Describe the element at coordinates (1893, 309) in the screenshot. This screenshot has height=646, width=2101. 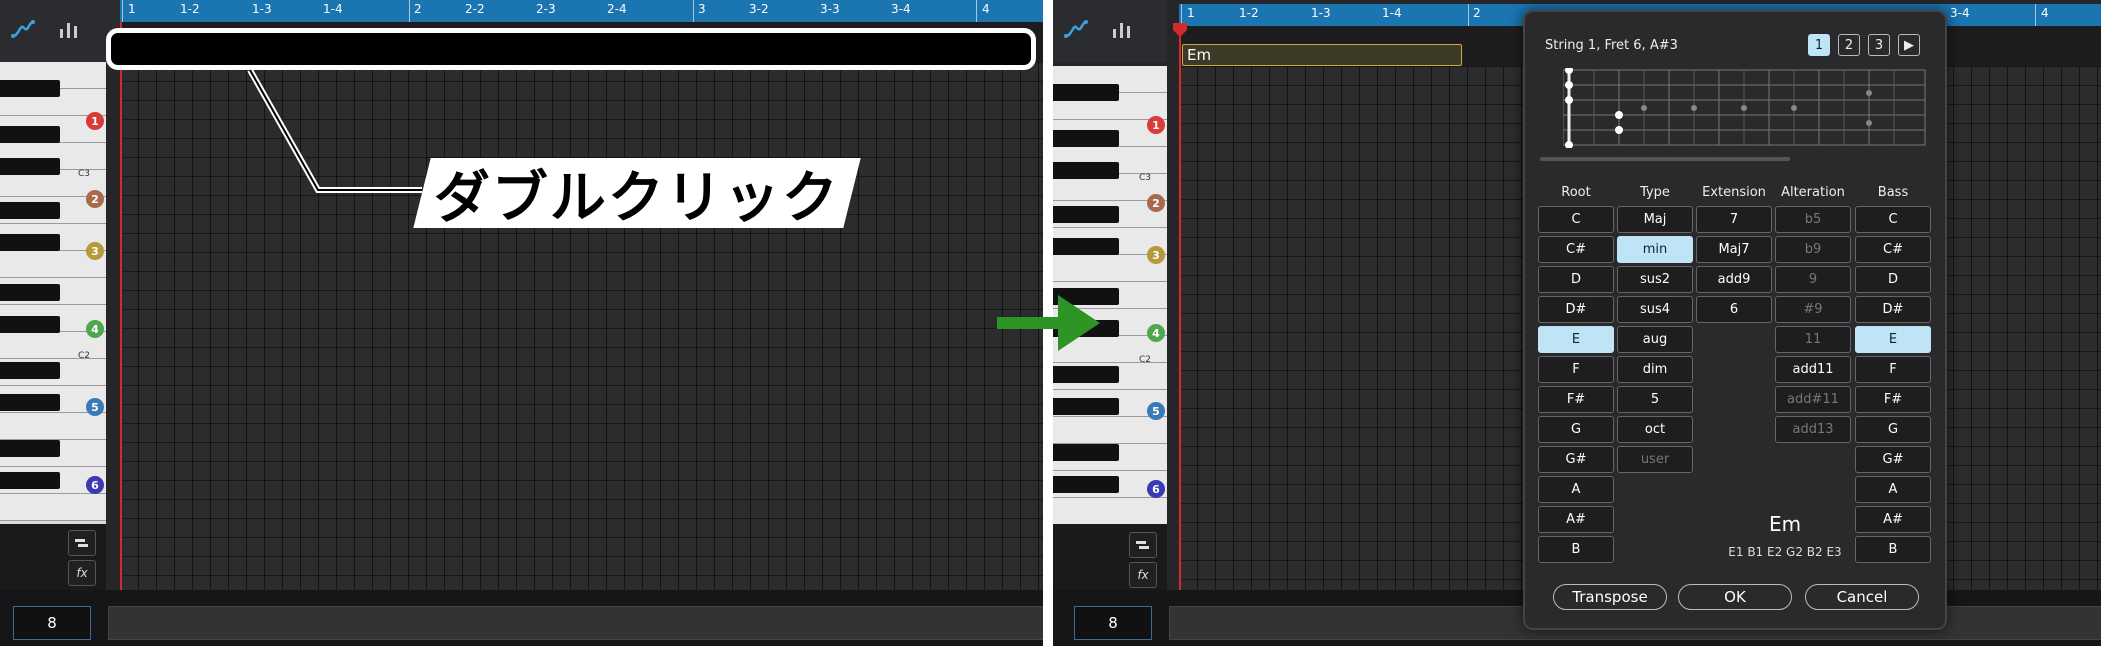
I see `bass-option: D#` at that location.